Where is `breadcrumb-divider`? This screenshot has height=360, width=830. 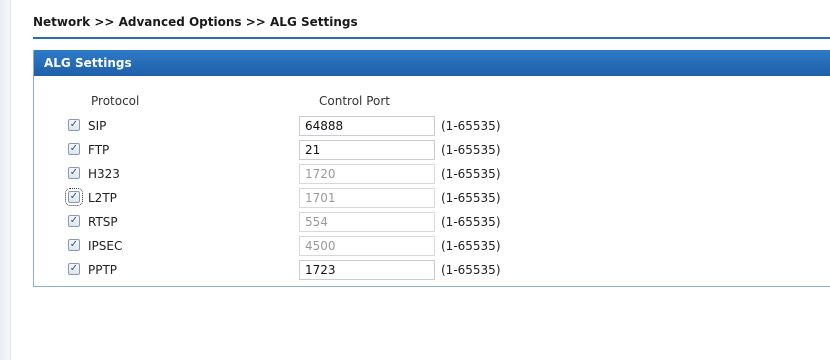
breadcrumb-divider is located at coordinates (431, 38).